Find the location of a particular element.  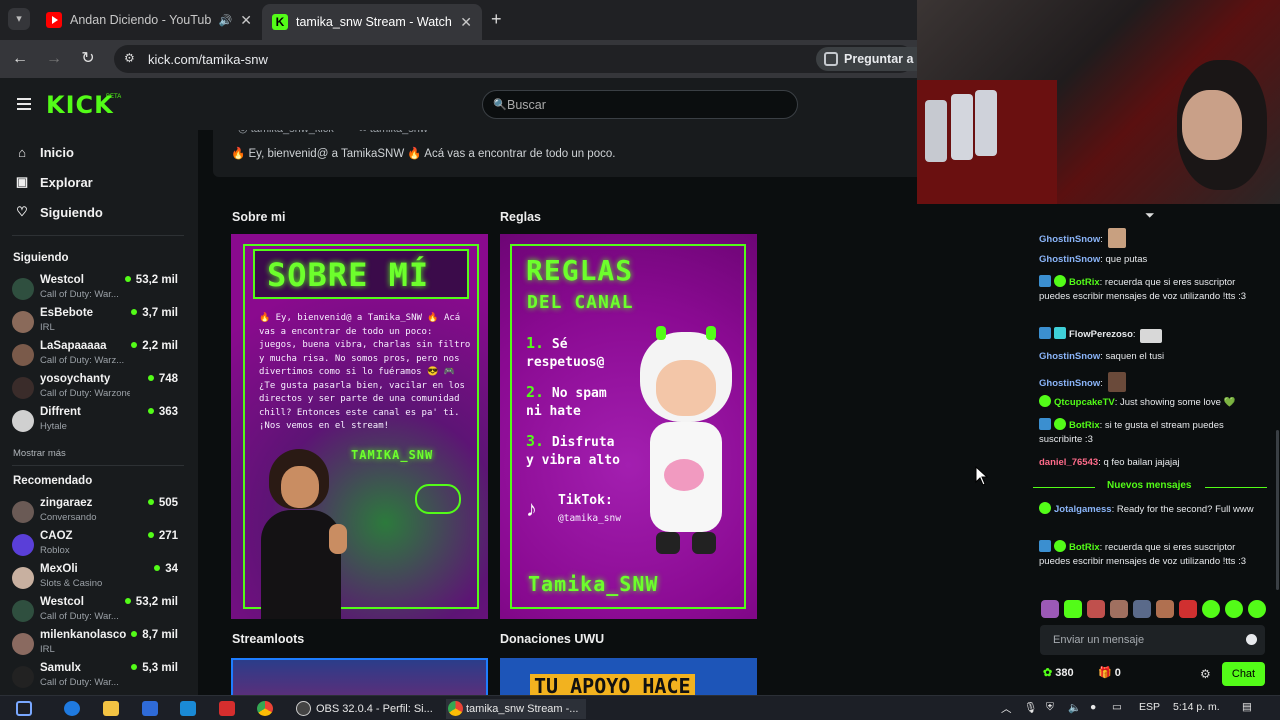

nav-siguiendo: ♡ Siguiendo is located at coordinates (58, 212).